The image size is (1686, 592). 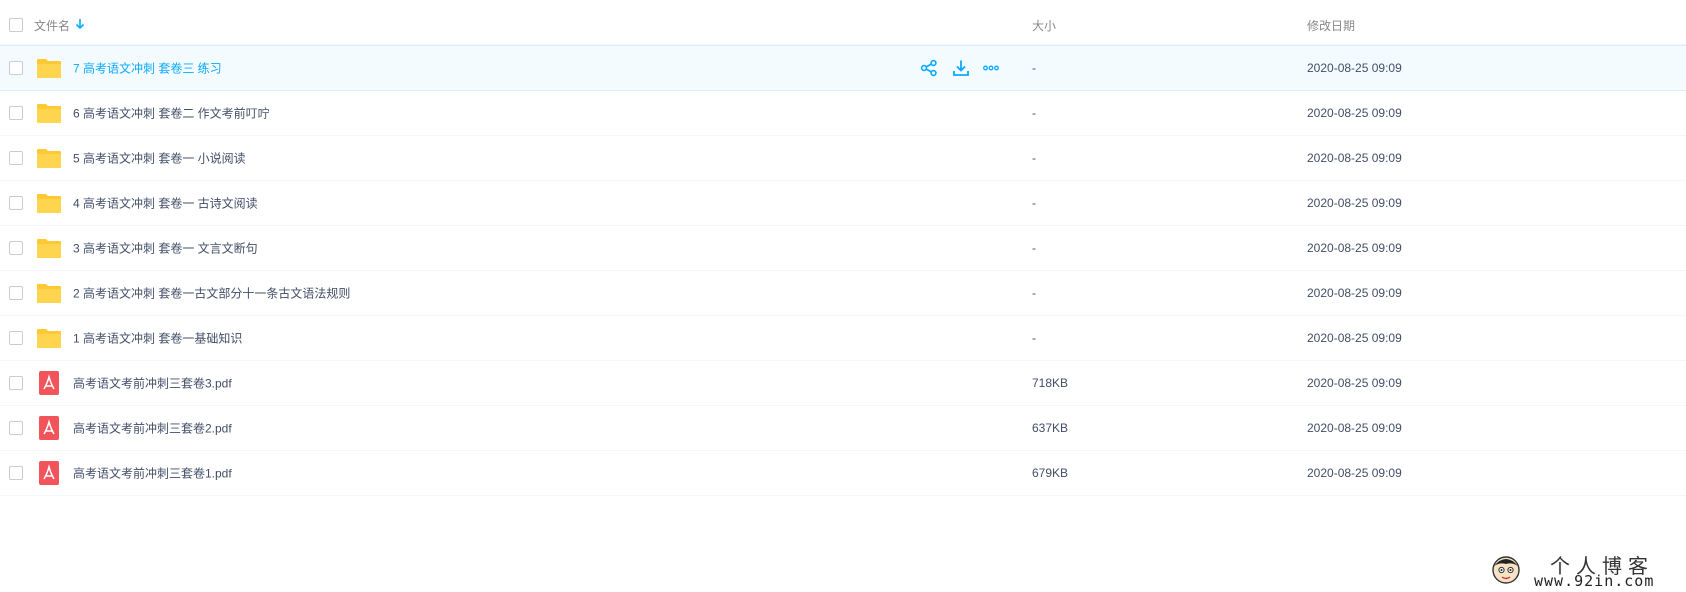 I want to click on file-name: 高考语文考前冲刺三套卷2.pdf, so click(x=152, y=428).